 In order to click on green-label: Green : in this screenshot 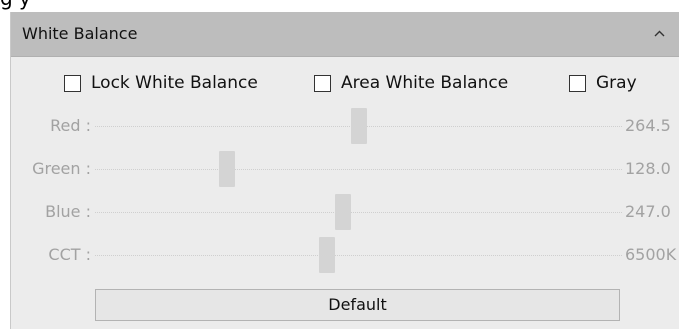, I will do `click(61, 168)`.